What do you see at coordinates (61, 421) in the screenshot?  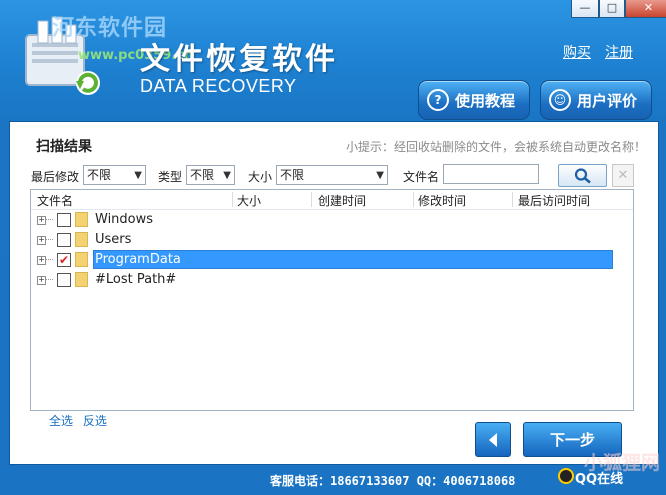 I see `select-all-link: 全选` at bounding box center [61, 421].